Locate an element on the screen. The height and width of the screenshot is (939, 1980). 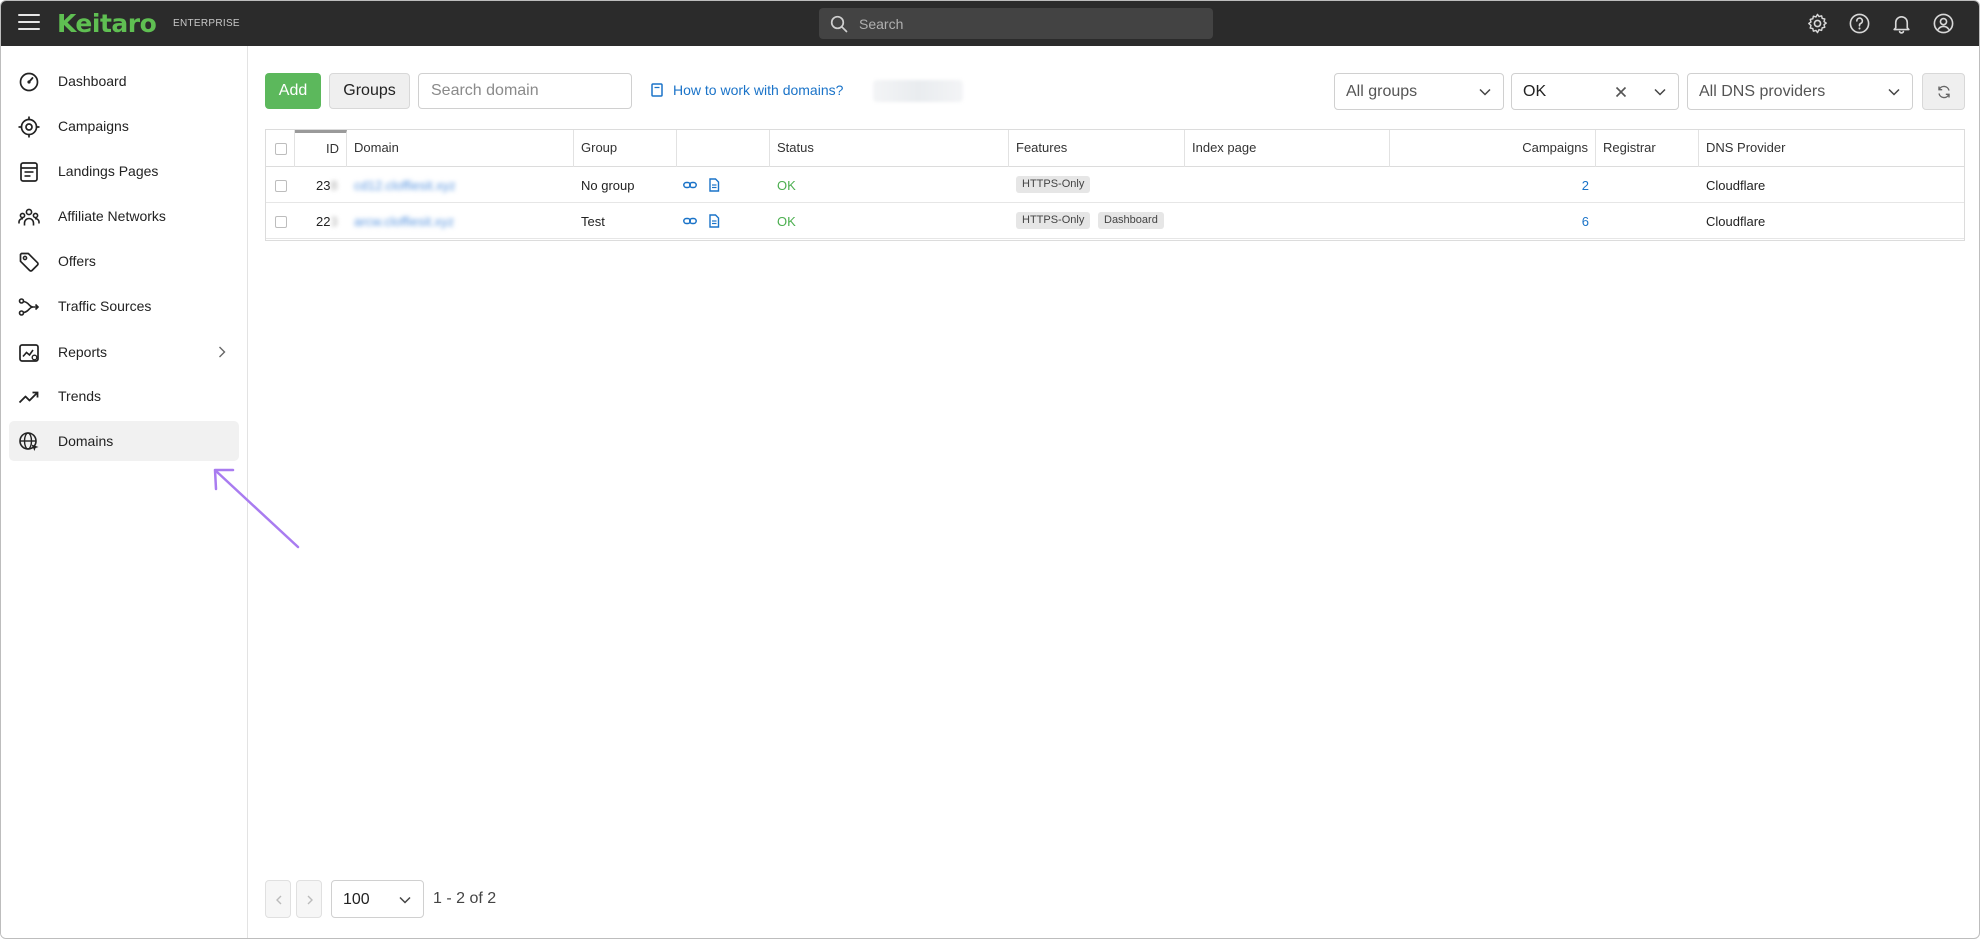
column-header-registrar: Registrar is located at coordinates (1647, 148).